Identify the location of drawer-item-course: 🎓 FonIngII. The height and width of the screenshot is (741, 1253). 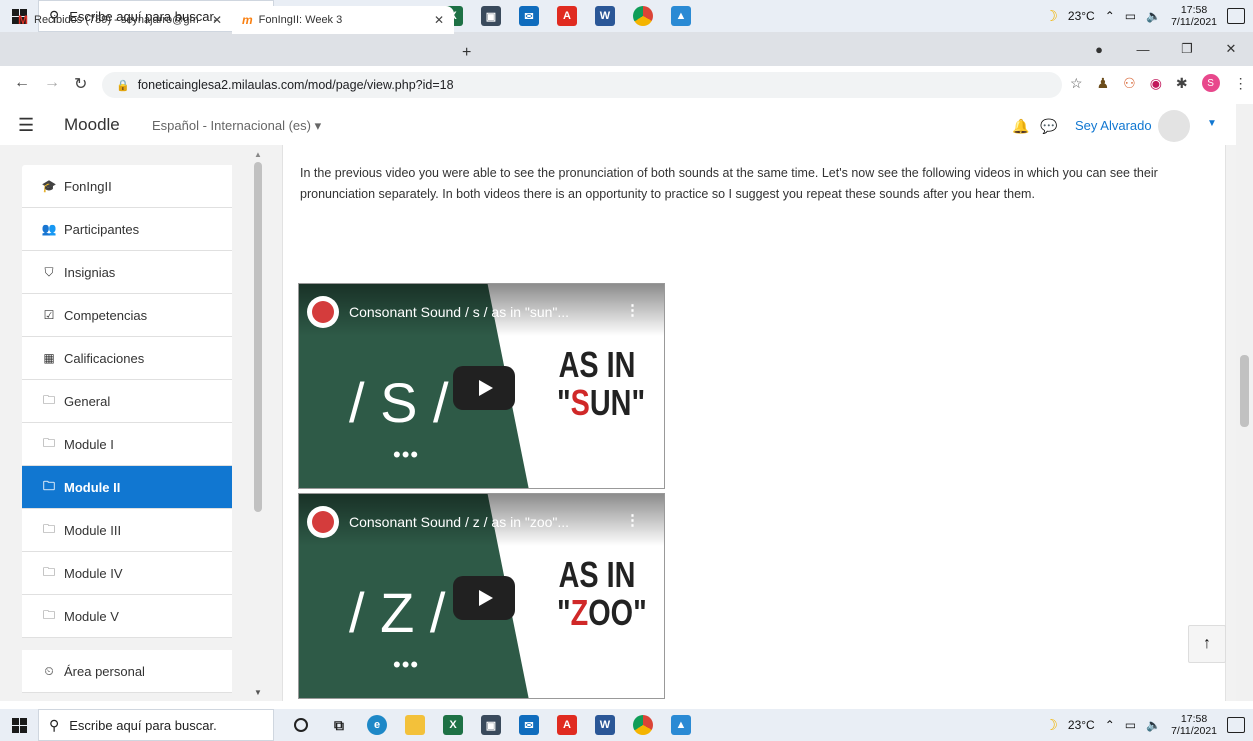
(127, 186).